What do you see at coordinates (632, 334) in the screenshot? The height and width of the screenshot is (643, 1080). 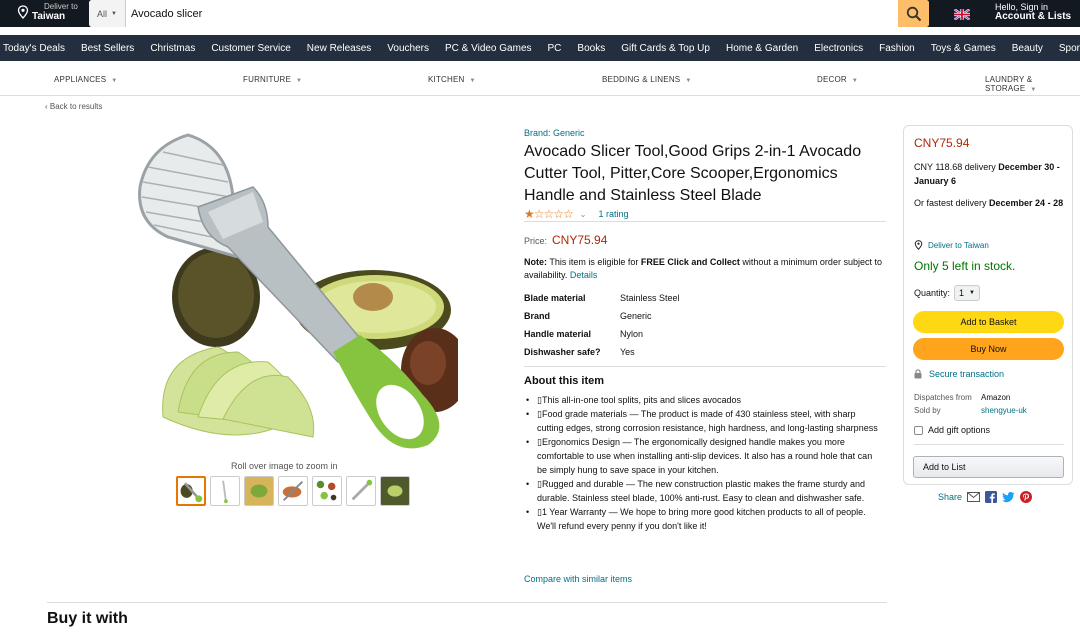 I see `spec-value: Nylon` at bounding box center [632, 334].